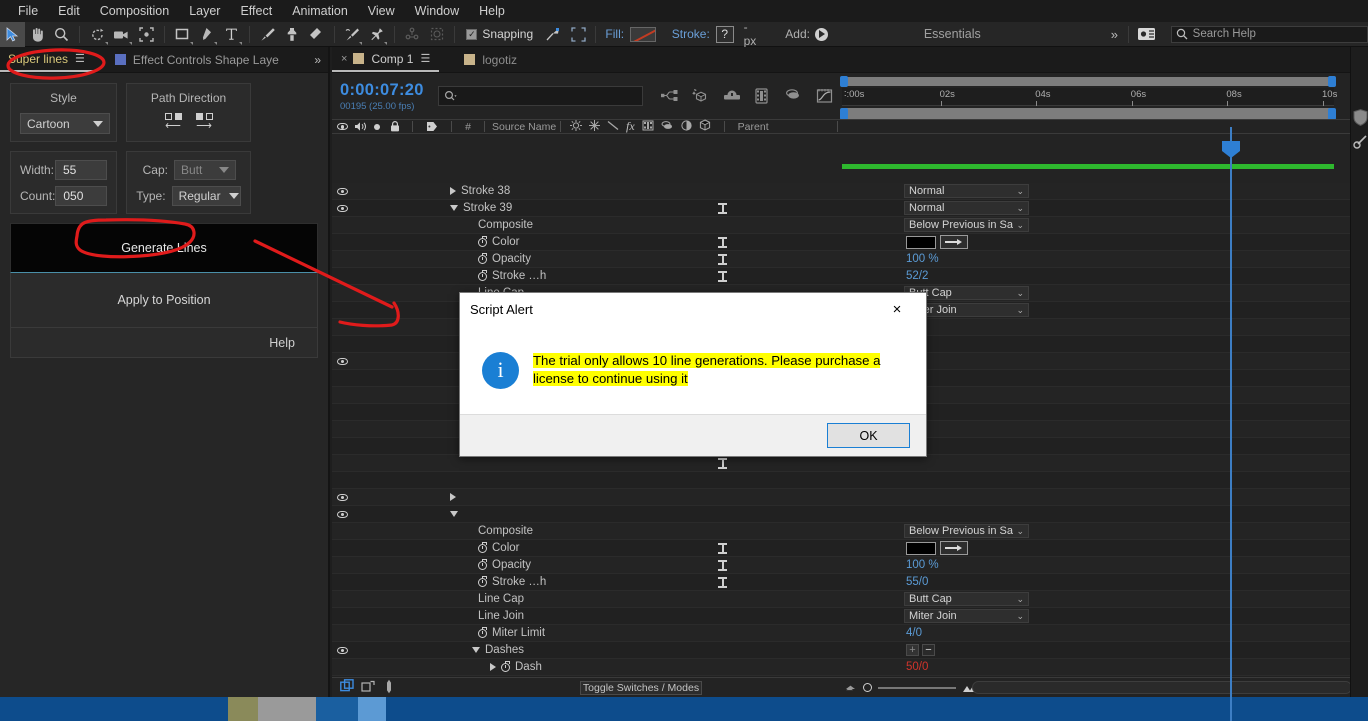 Image resolution: width=1368 pixels, height=721 pixels. I want to click on composition-mini-flowchart-icon, so click(669, 96).